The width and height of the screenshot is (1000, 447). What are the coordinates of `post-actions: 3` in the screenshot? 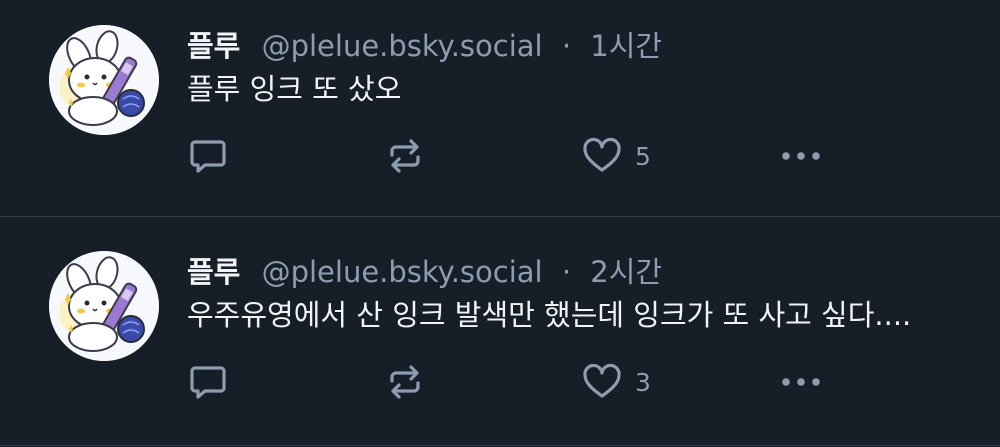 It's located at (517, 382).